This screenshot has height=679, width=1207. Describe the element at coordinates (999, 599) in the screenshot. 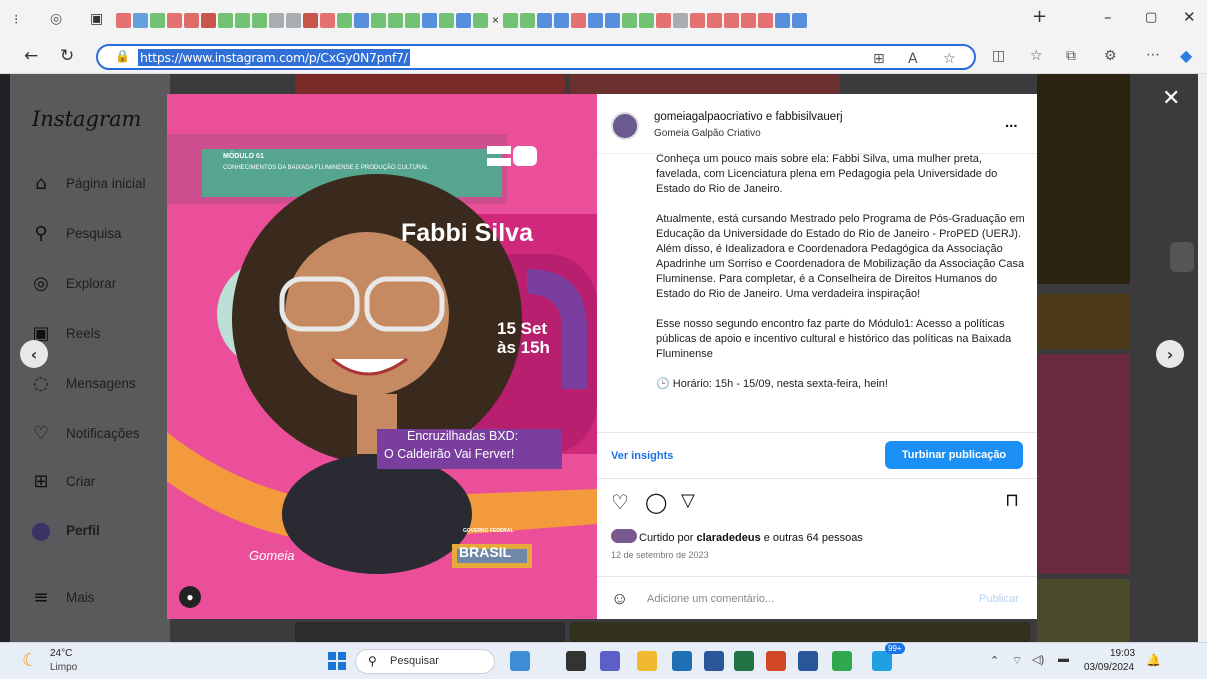

I see `publish-comment-button: Publicar` at that location.